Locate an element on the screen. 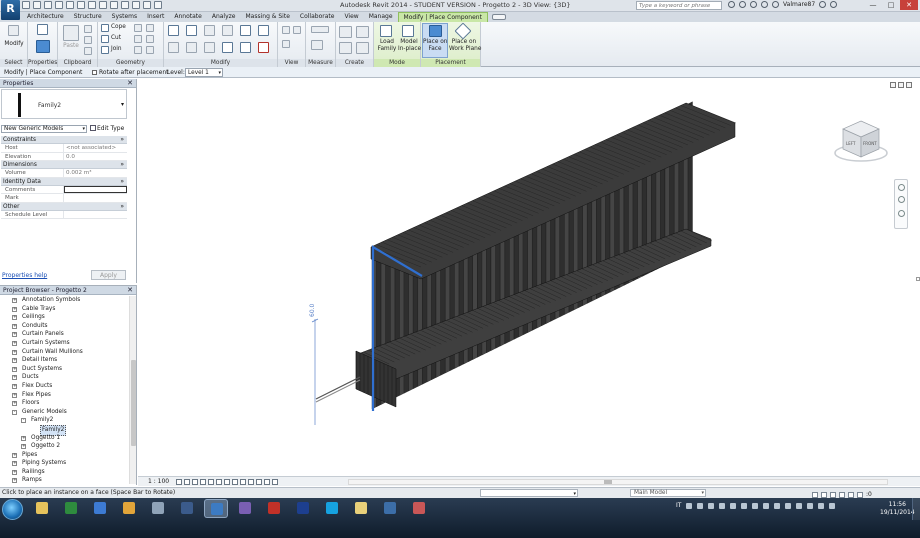  split-icon is located at coordinates (245, 30).